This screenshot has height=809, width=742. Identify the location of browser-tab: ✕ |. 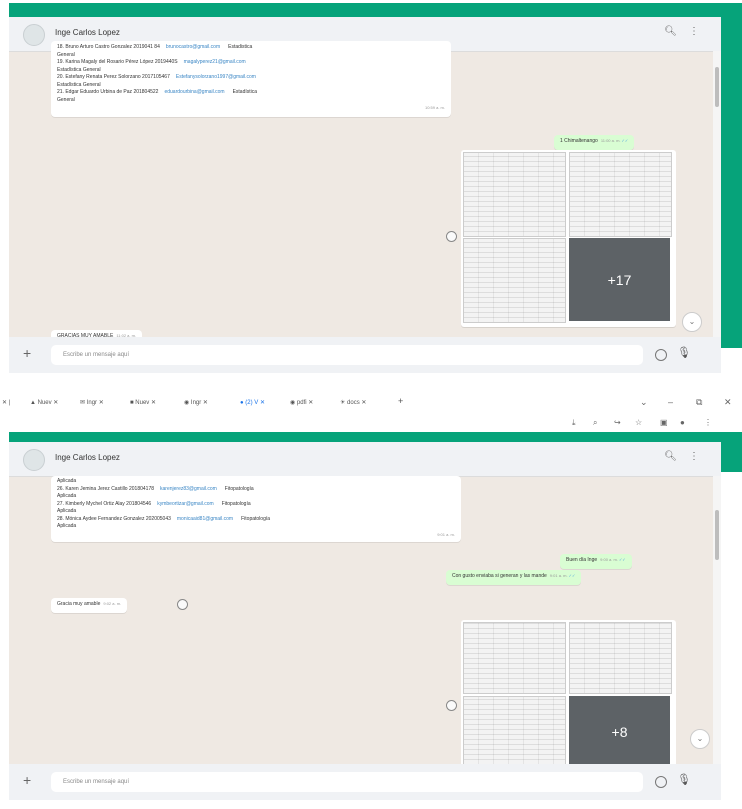
(6, 402).